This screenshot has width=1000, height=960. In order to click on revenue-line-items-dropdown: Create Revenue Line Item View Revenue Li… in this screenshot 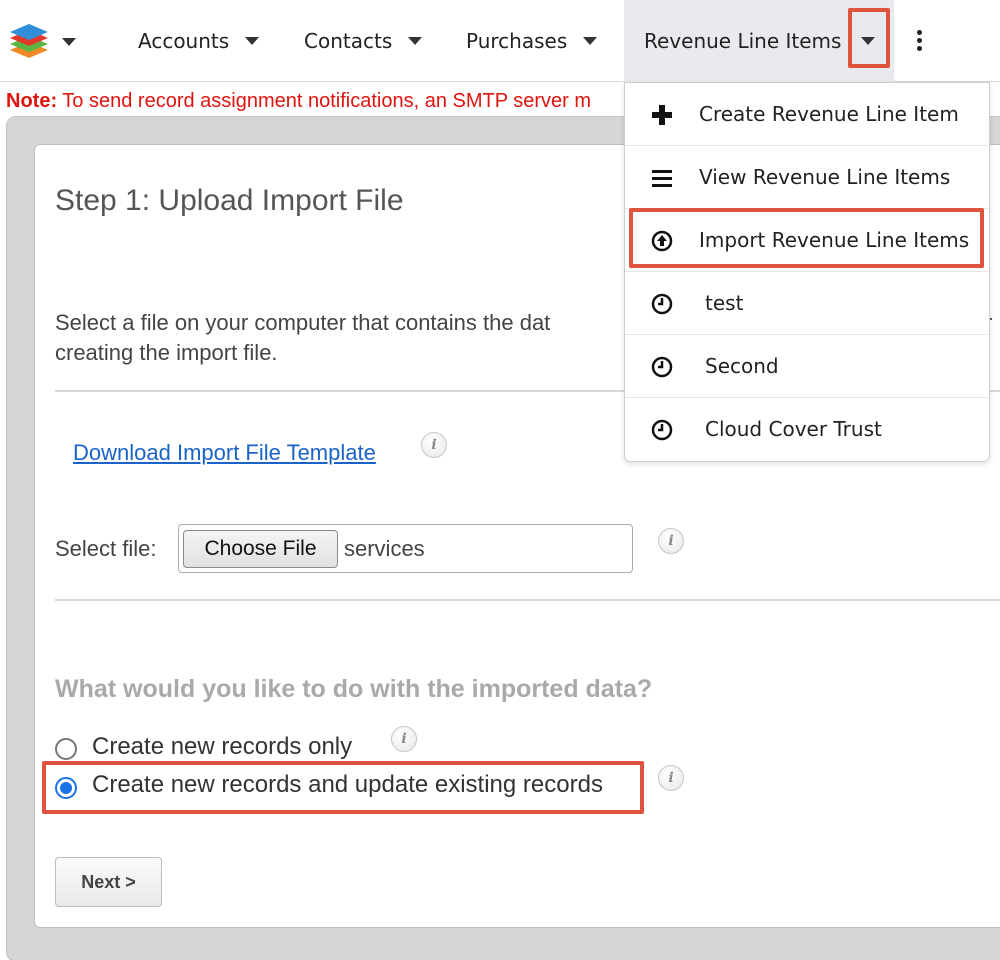, I will do `click(807, 272)`.